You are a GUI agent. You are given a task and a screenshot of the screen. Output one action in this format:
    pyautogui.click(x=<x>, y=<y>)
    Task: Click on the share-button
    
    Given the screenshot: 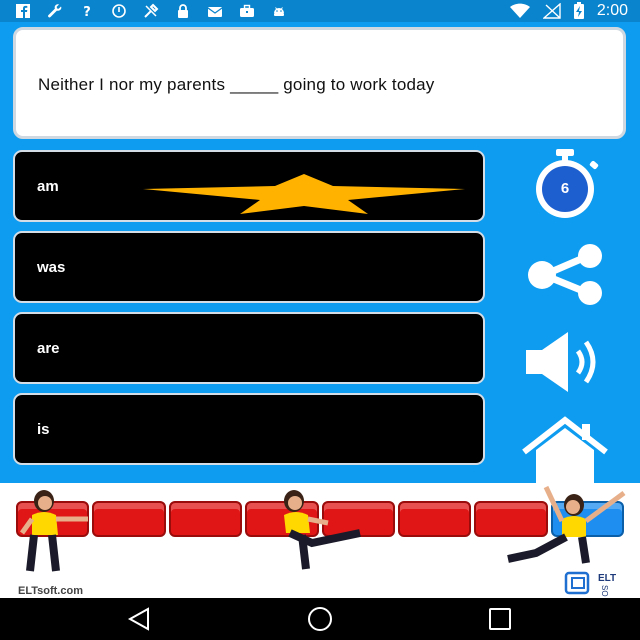 What is the action you would take?
    pyautogui.click(x=565, y=277)
    